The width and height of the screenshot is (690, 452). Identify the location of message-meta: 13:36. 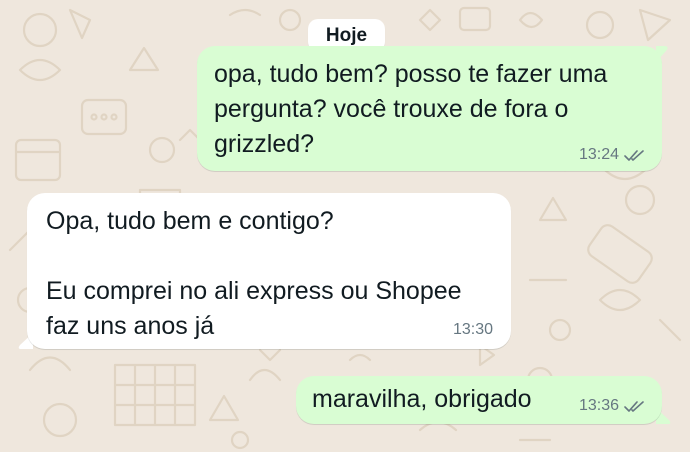
(612, 406).